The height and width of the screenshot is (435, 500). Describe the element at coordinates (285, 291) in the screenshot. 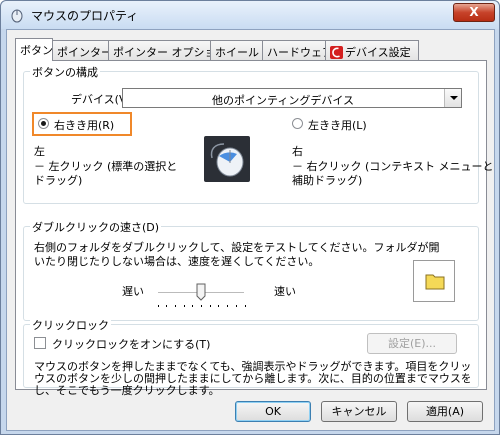

I see `fast-label: 速い` at that location.